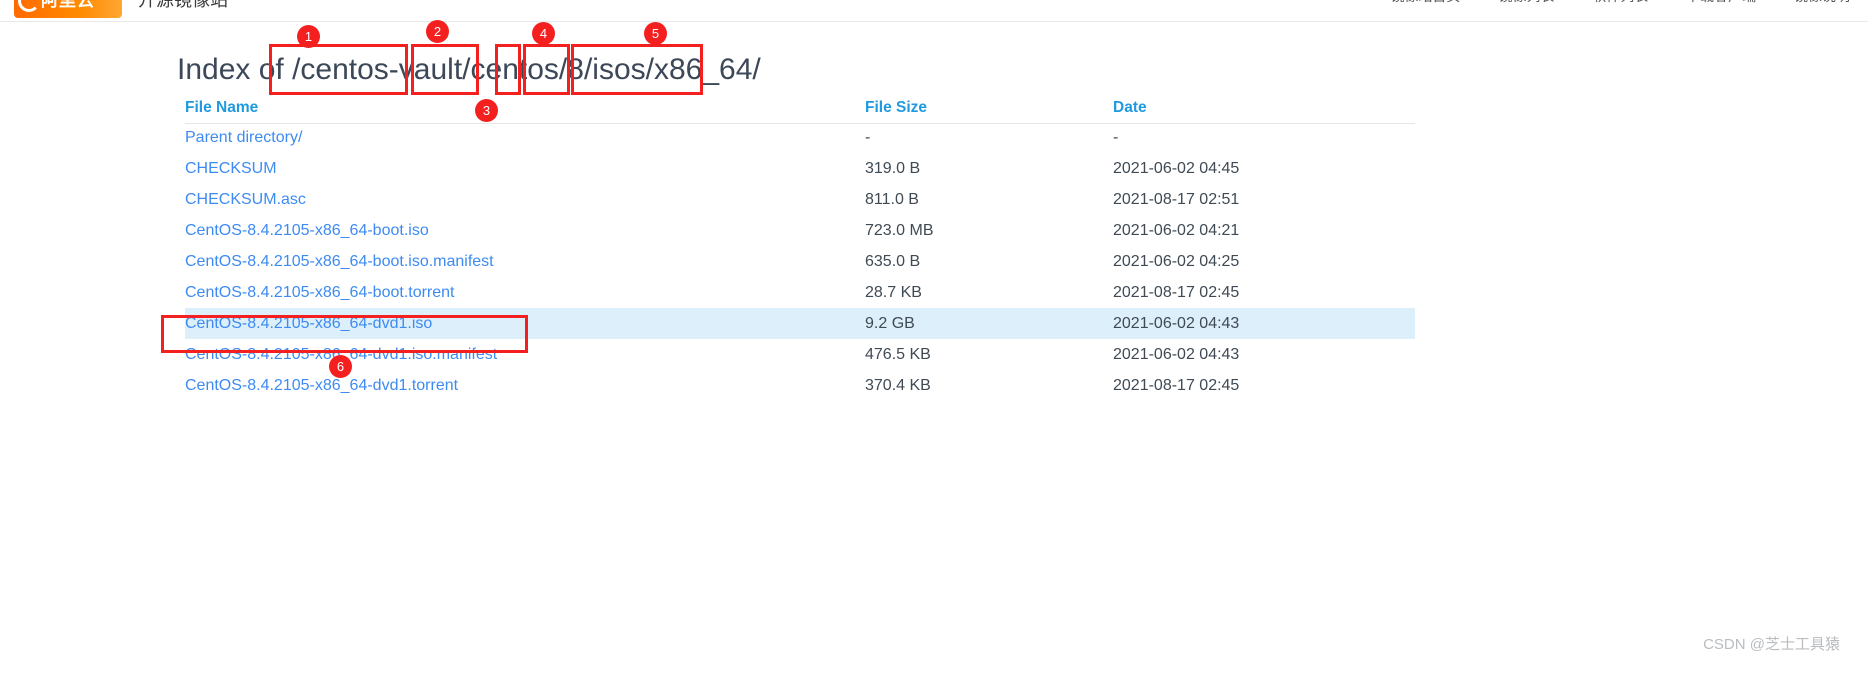 The width and height of the screenshot is (1868, 676). Describe the element at coordinates (515, 261) in the screenshot. I see `file-name-cell: CentOS-8.4.2105-x86_64-boot.iso.manifest` at that location.